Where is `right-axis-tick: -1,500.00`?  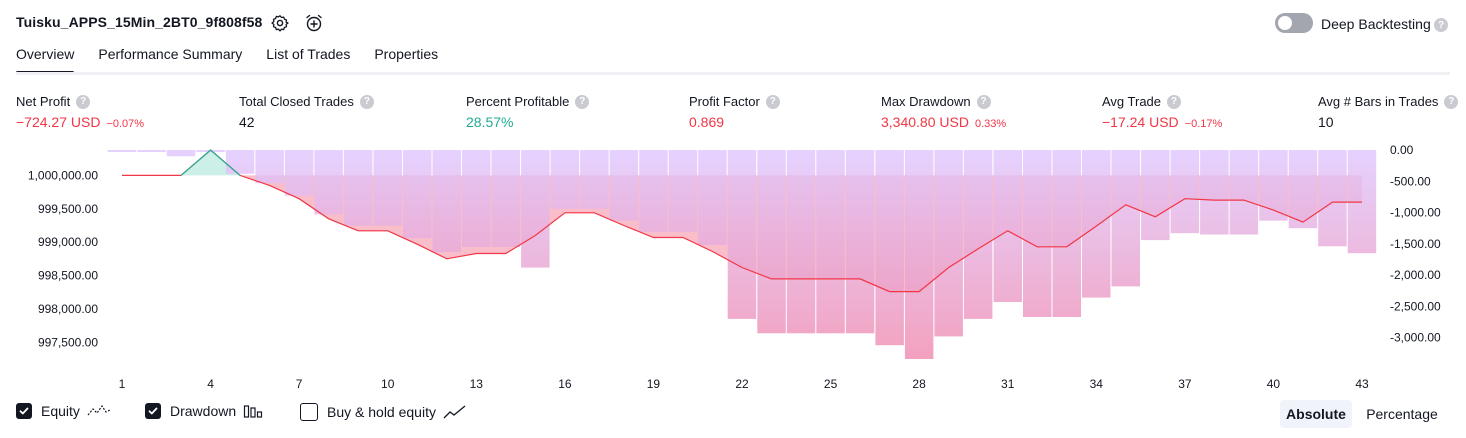 right-axis-tick: -1,500.00 is located at coordinates (1415, 244).